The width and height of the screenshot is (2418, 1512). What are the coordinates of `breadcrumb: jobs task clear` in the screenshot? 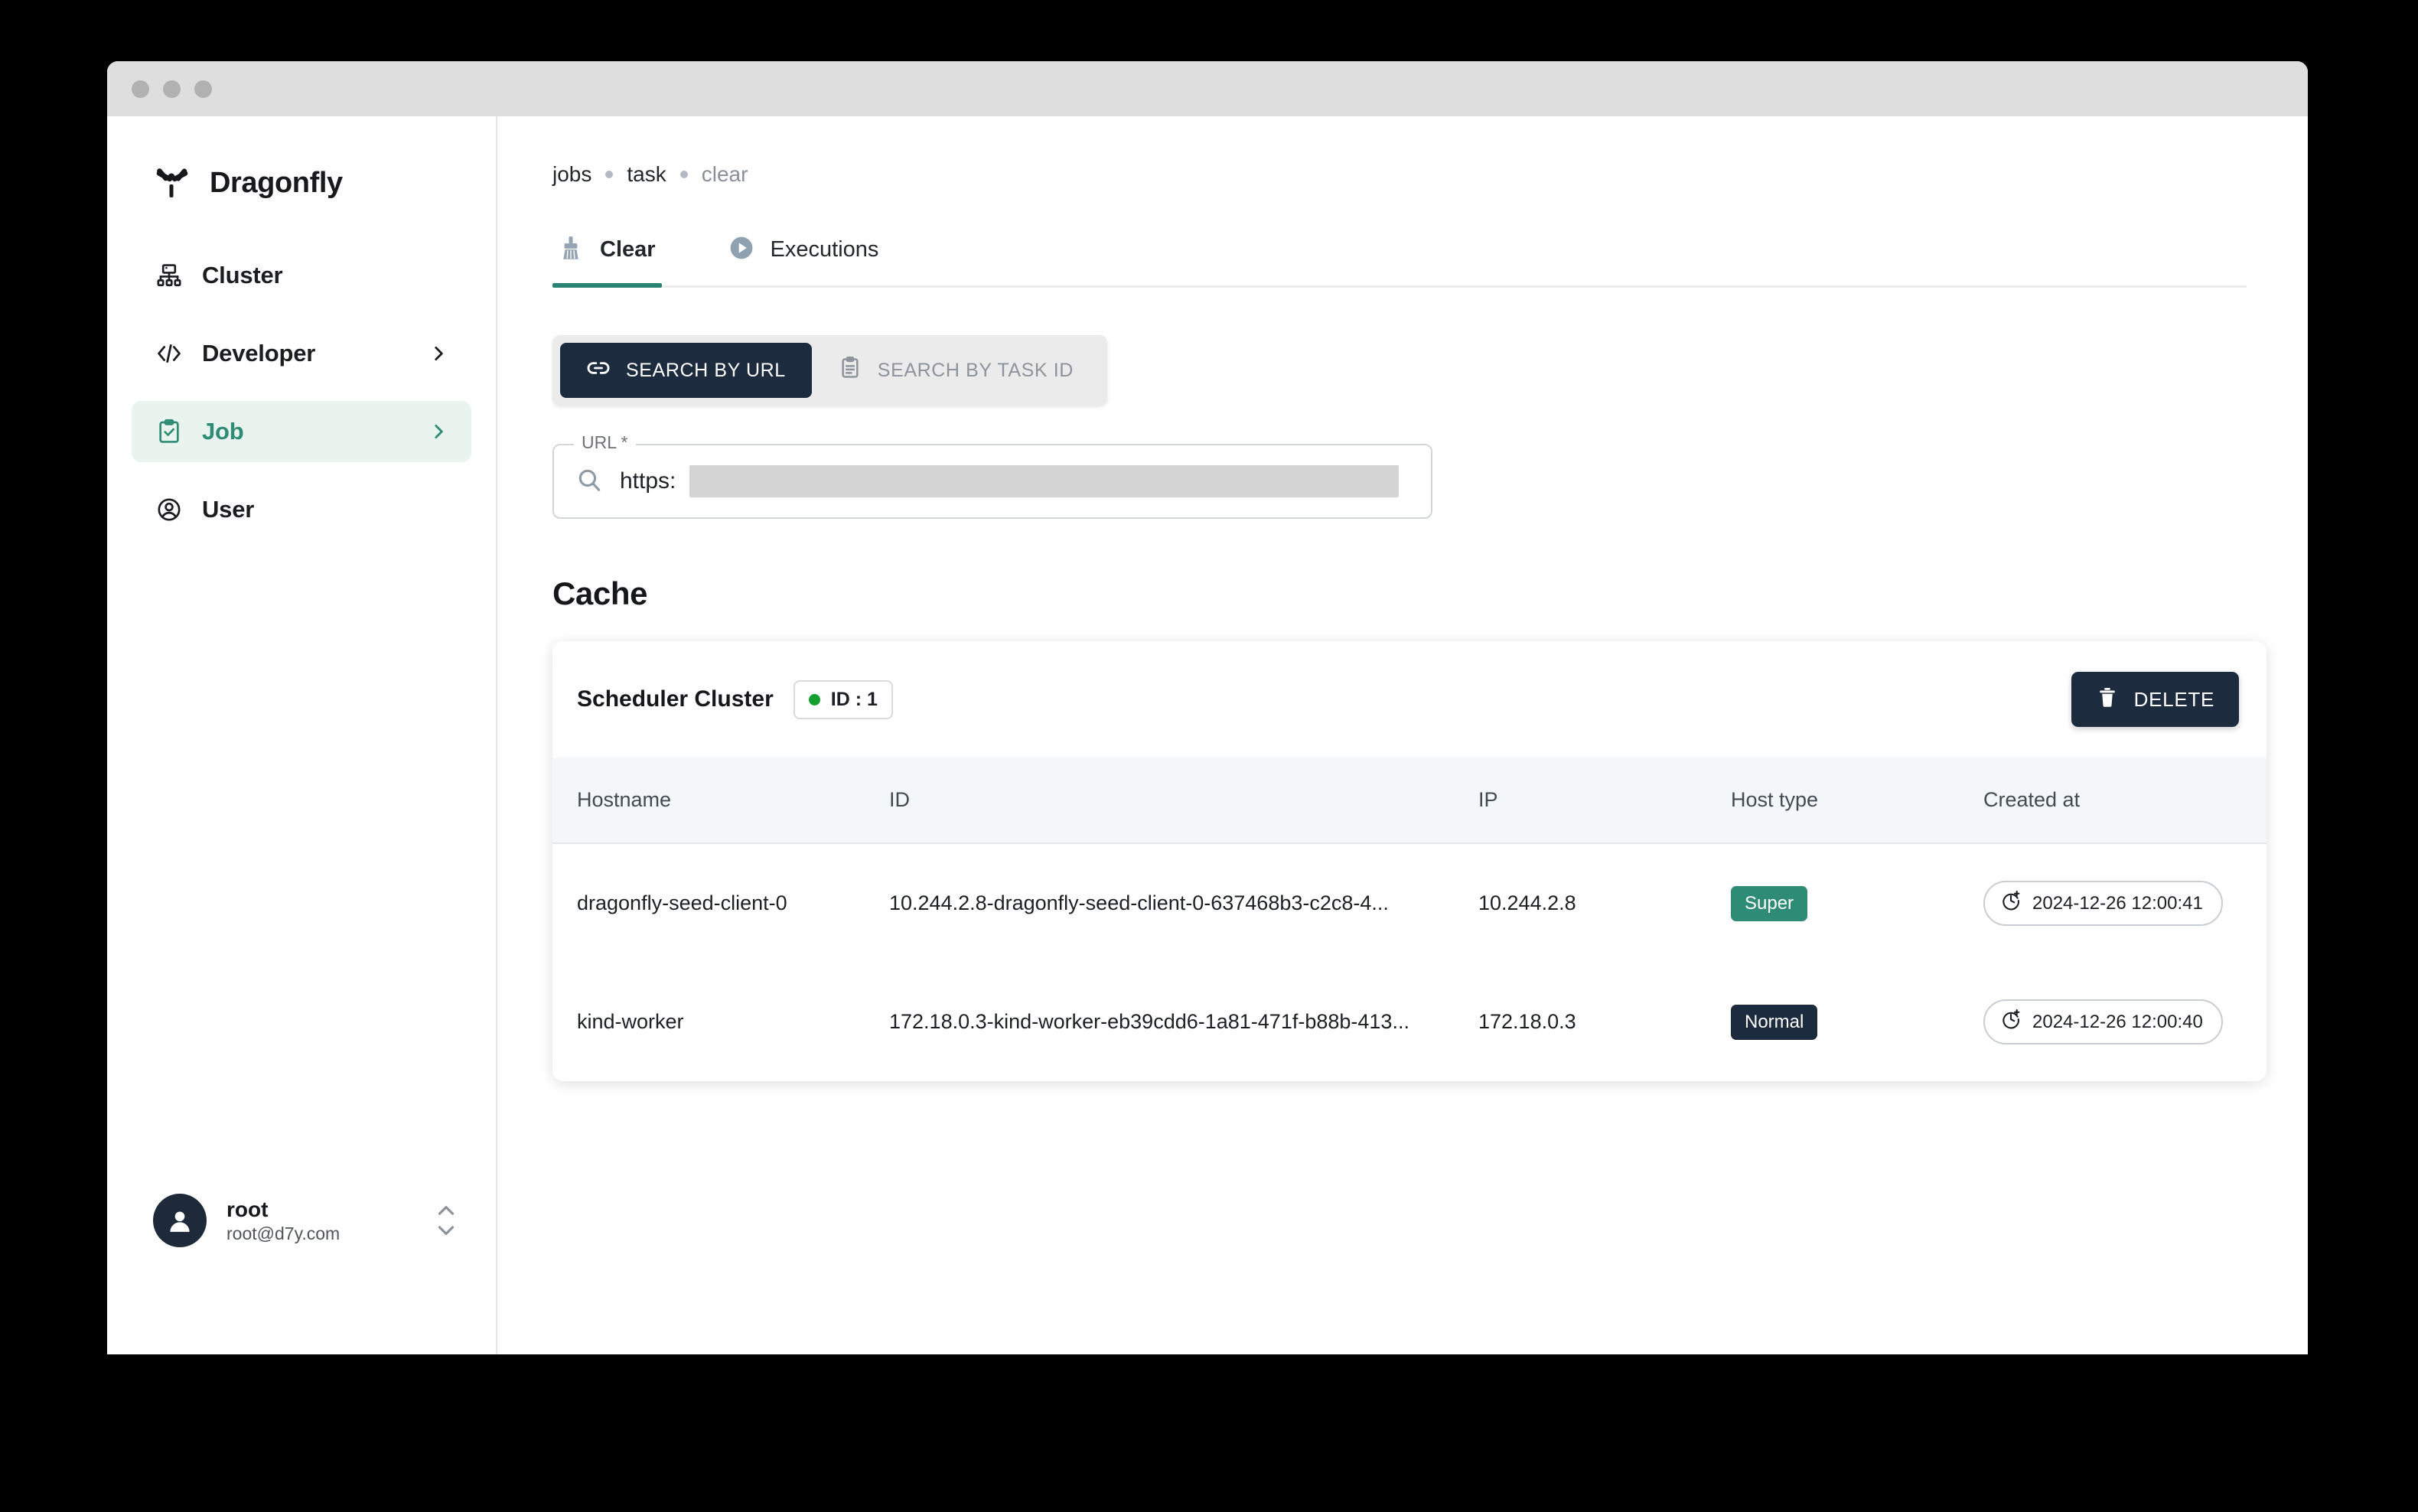 It's located at (1399, 174).